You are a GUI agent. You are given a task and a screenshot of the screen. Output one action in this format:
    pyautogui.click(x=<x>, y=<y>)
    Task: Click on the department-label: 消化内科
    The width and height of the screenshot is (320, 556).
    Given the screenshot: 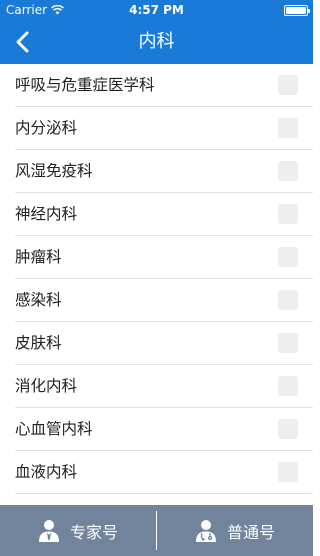 What is the action you would take?
    pyautogui.click(x=46, y=386)
    